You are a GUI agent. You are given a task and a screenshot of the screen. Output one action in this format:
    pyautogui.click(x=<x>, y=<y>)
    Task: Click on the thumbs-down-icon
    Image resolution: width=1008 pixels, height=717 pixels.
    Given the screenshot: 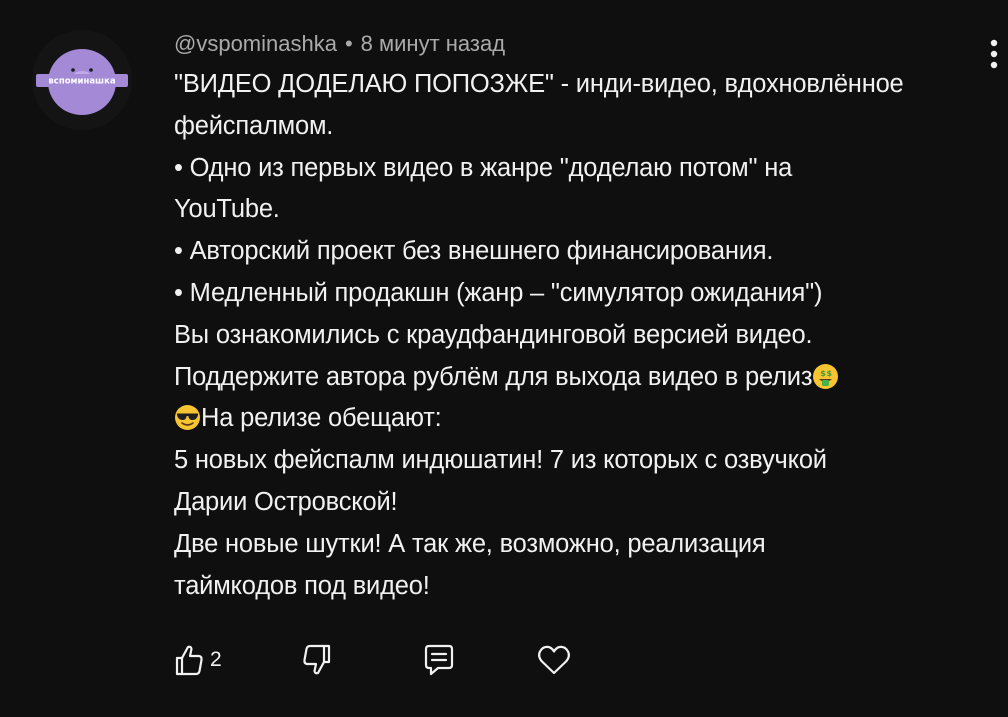 What is the action you would take?
    pyautogui.click(x=317, y=659)
    